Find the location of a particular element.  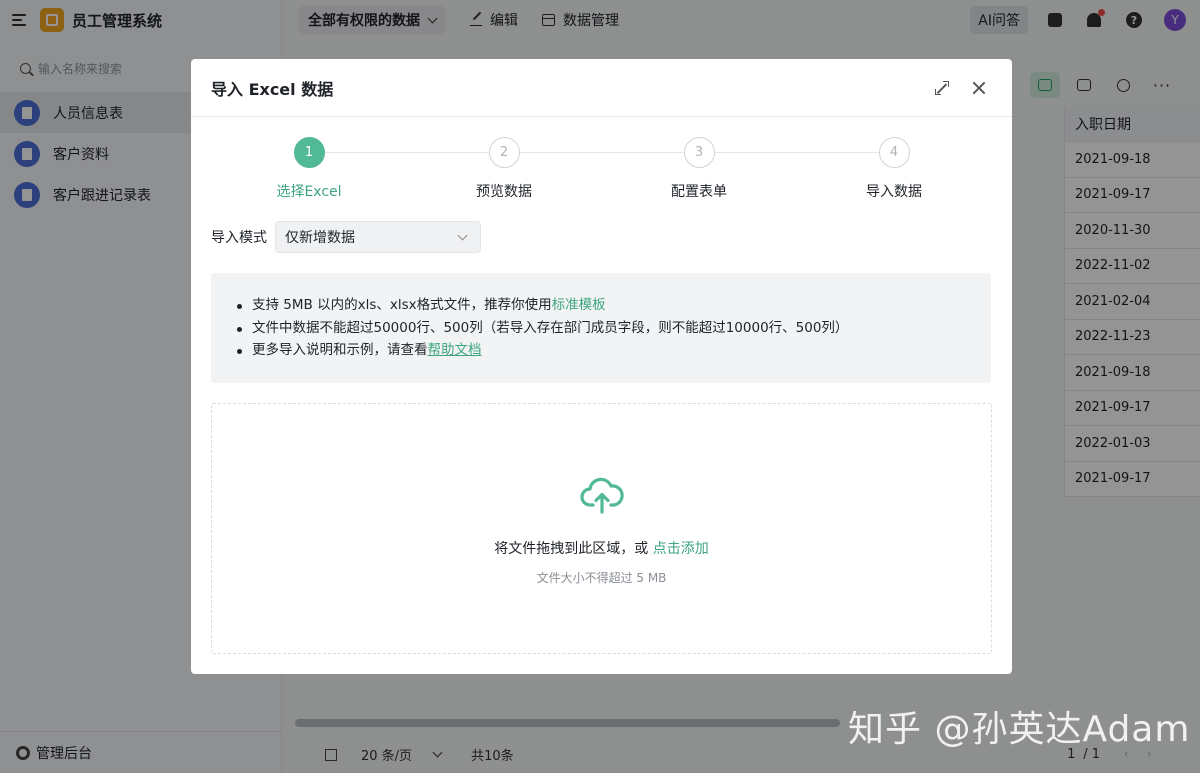

click-add-link: 点击添加 is located at coordinates (681, 549).